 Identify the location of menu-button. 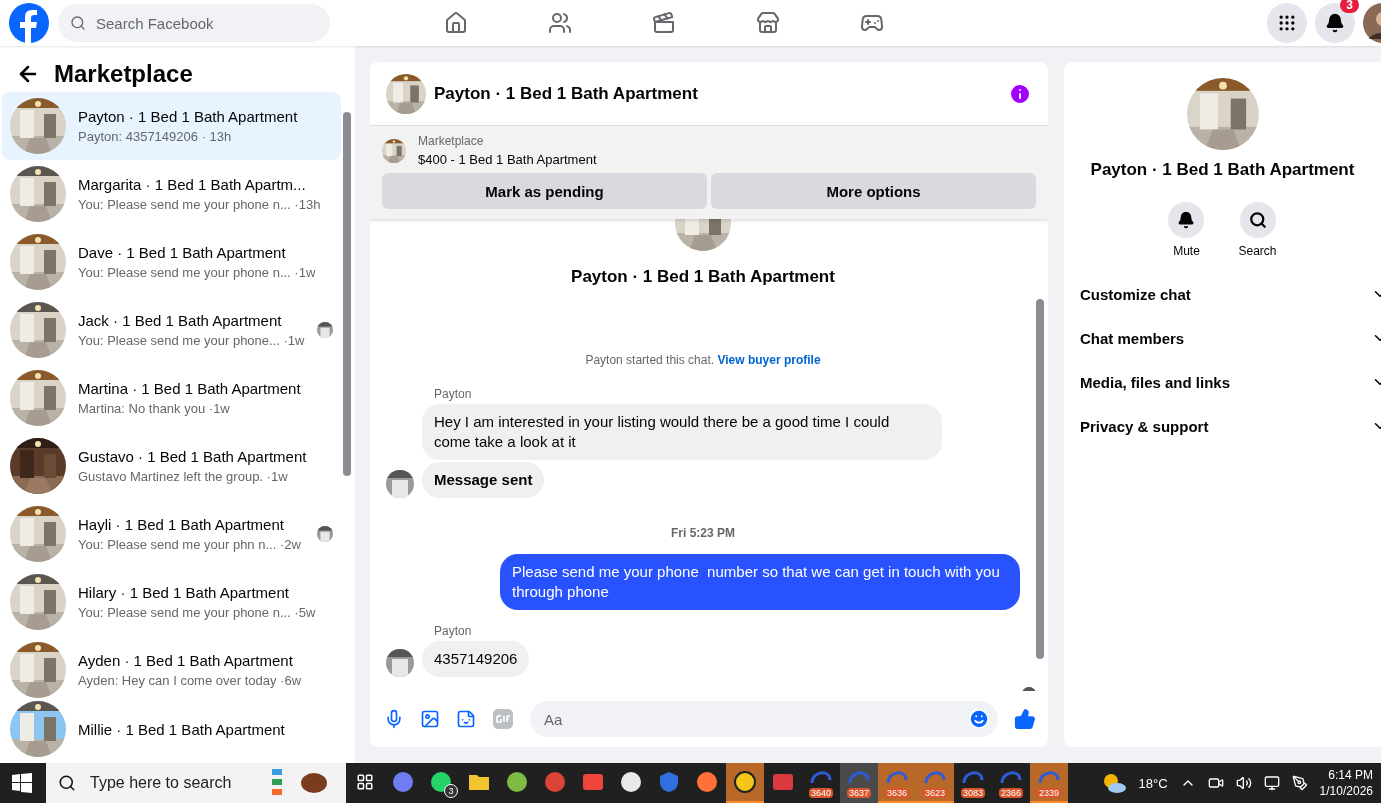
(1287, 23).